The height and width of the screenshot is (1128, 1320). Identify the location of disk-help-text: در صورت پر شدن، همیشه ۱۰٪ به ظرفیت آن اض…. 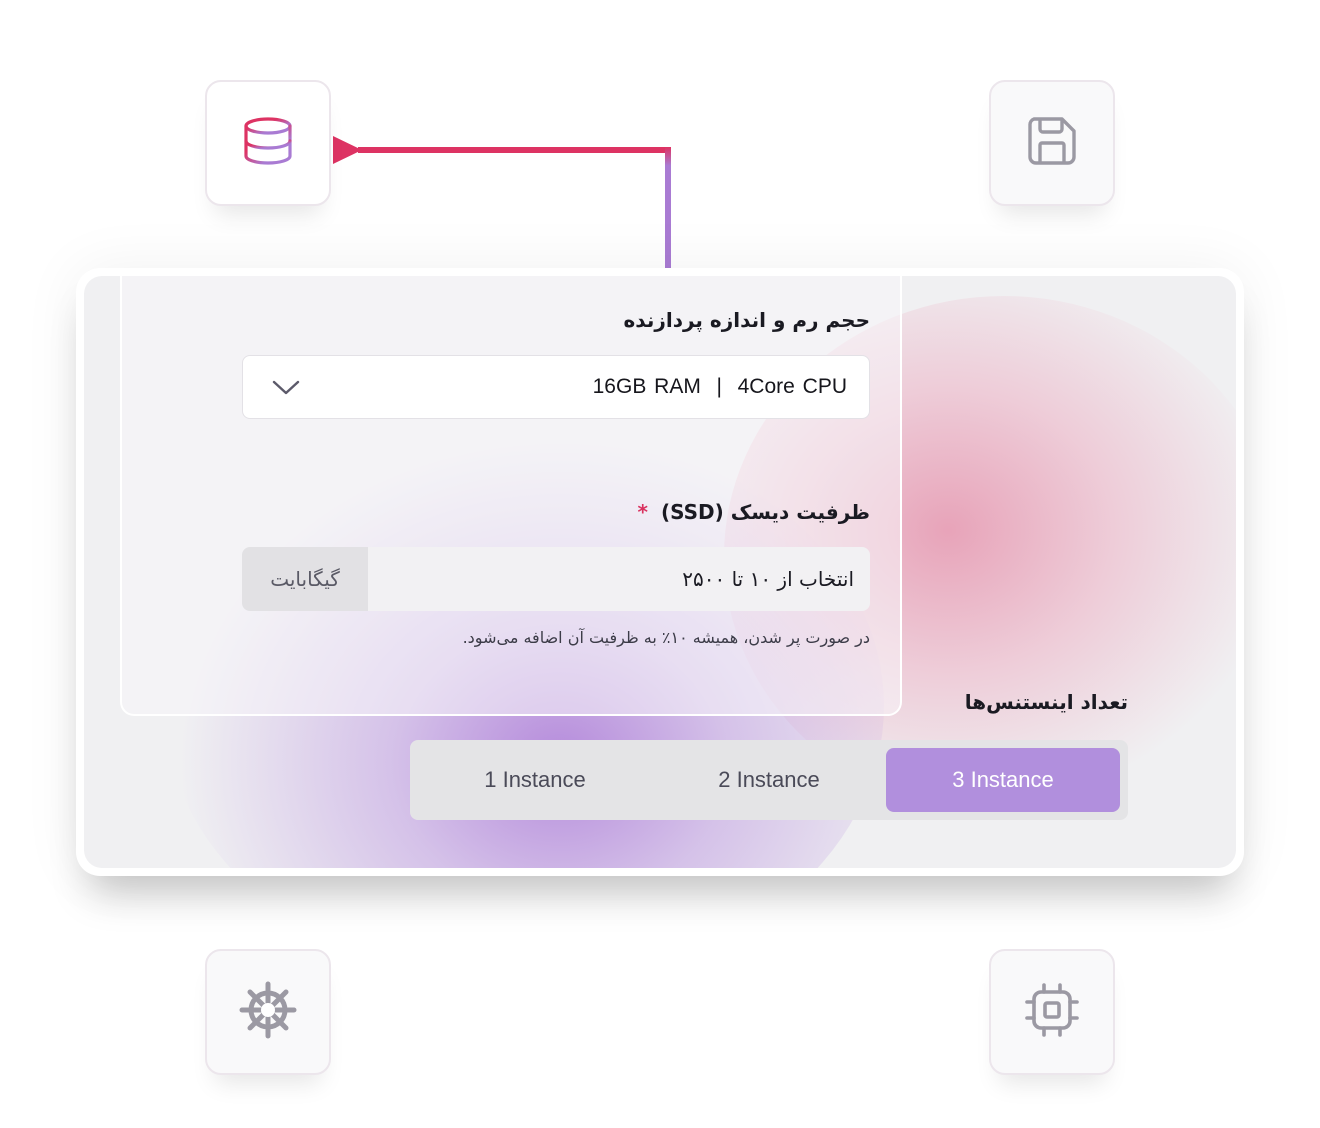
(666, 637).